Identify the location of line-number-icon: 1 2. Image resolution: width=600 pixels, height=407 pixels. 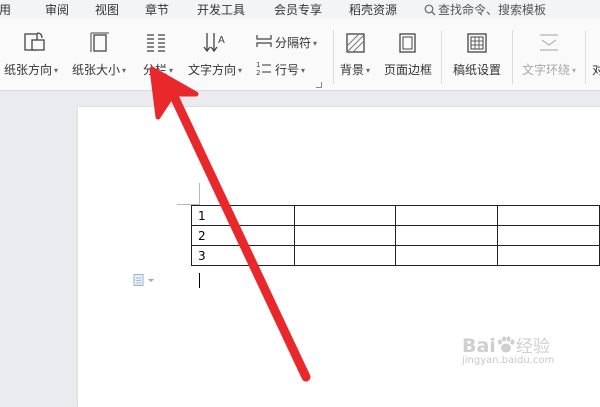
(263, 68).